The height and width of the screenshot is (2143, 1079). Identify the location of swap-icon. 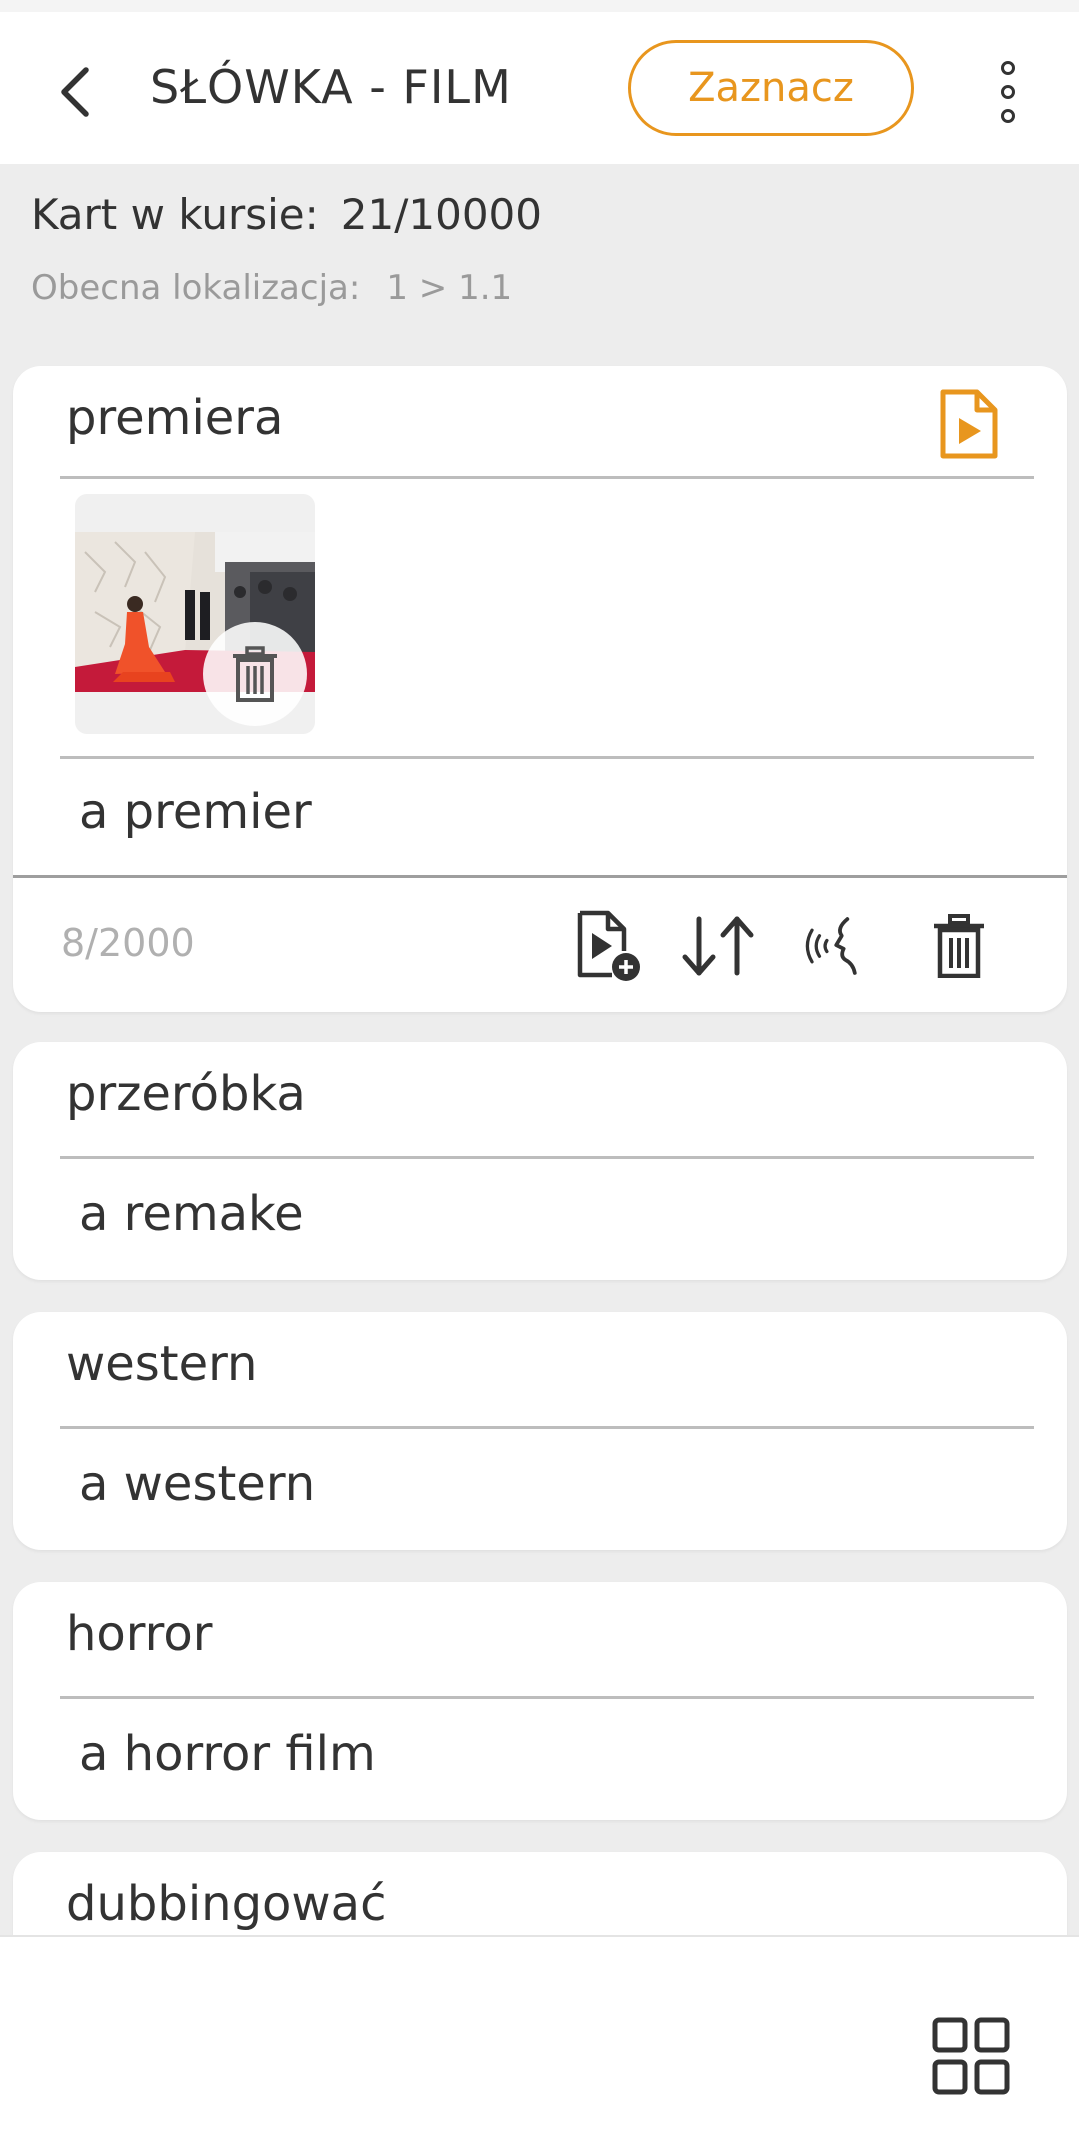
(718, 946).